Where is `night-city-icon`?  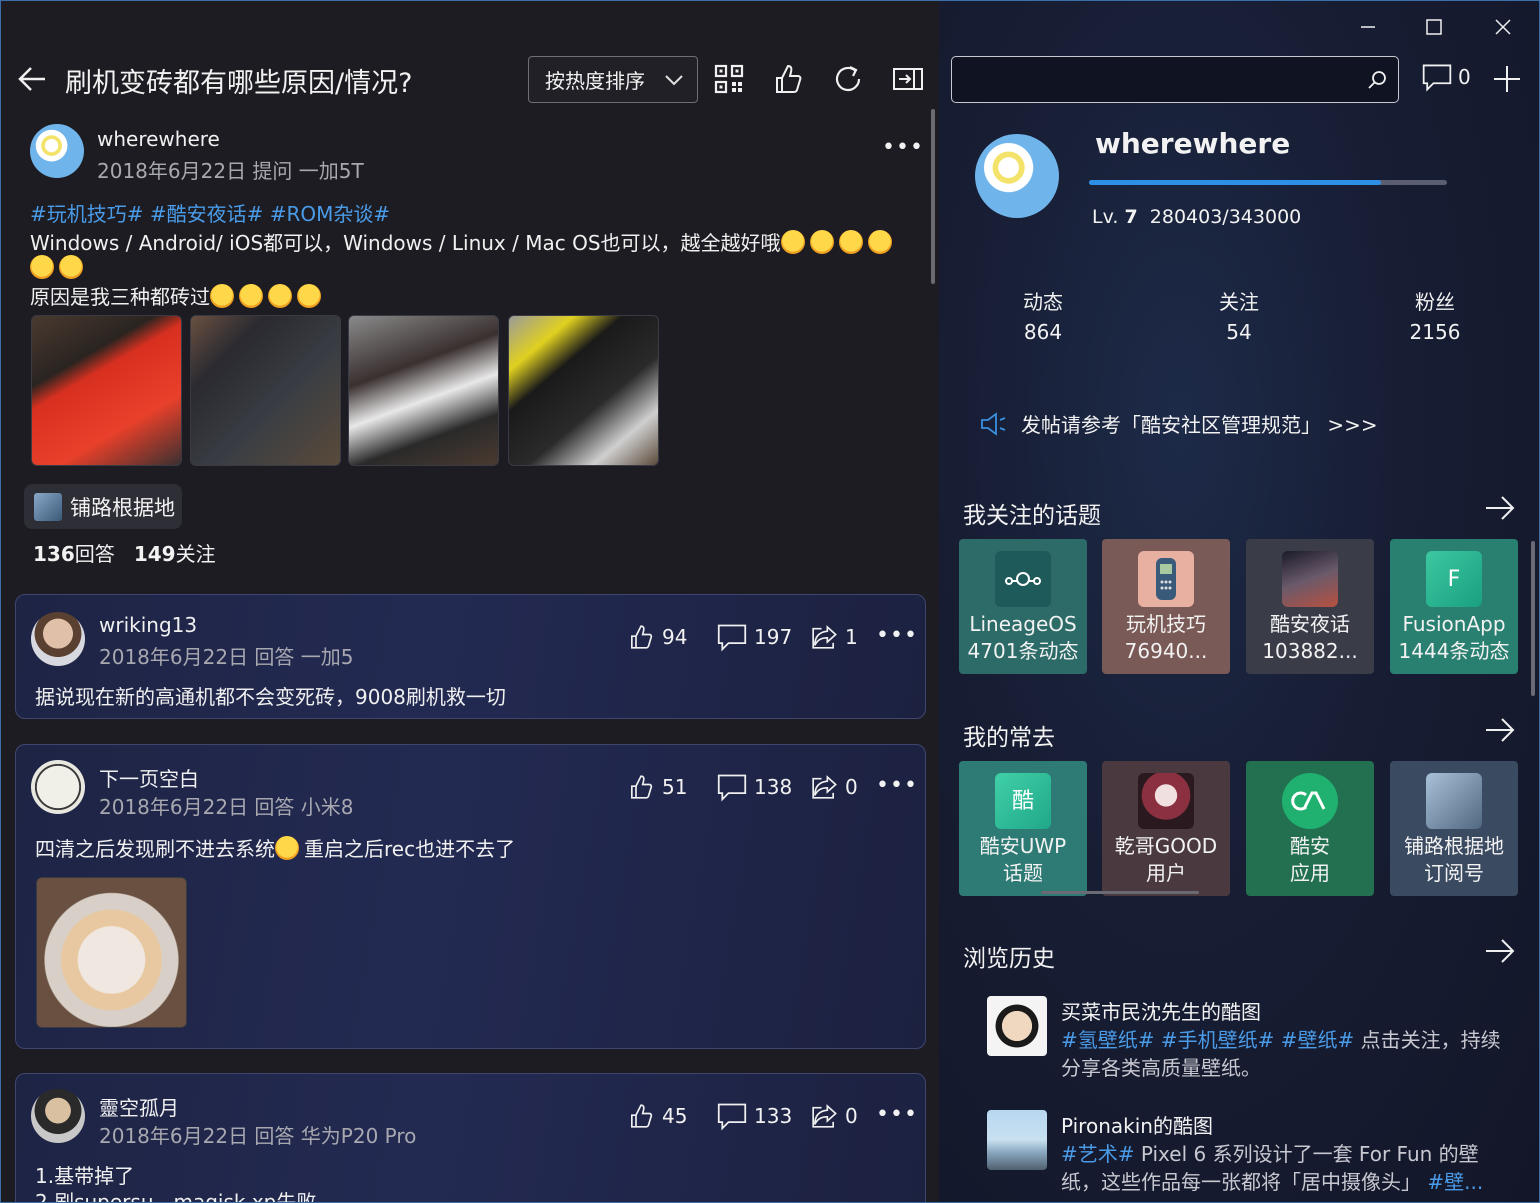
night-city-icon is located at coordinates (1310, 579).